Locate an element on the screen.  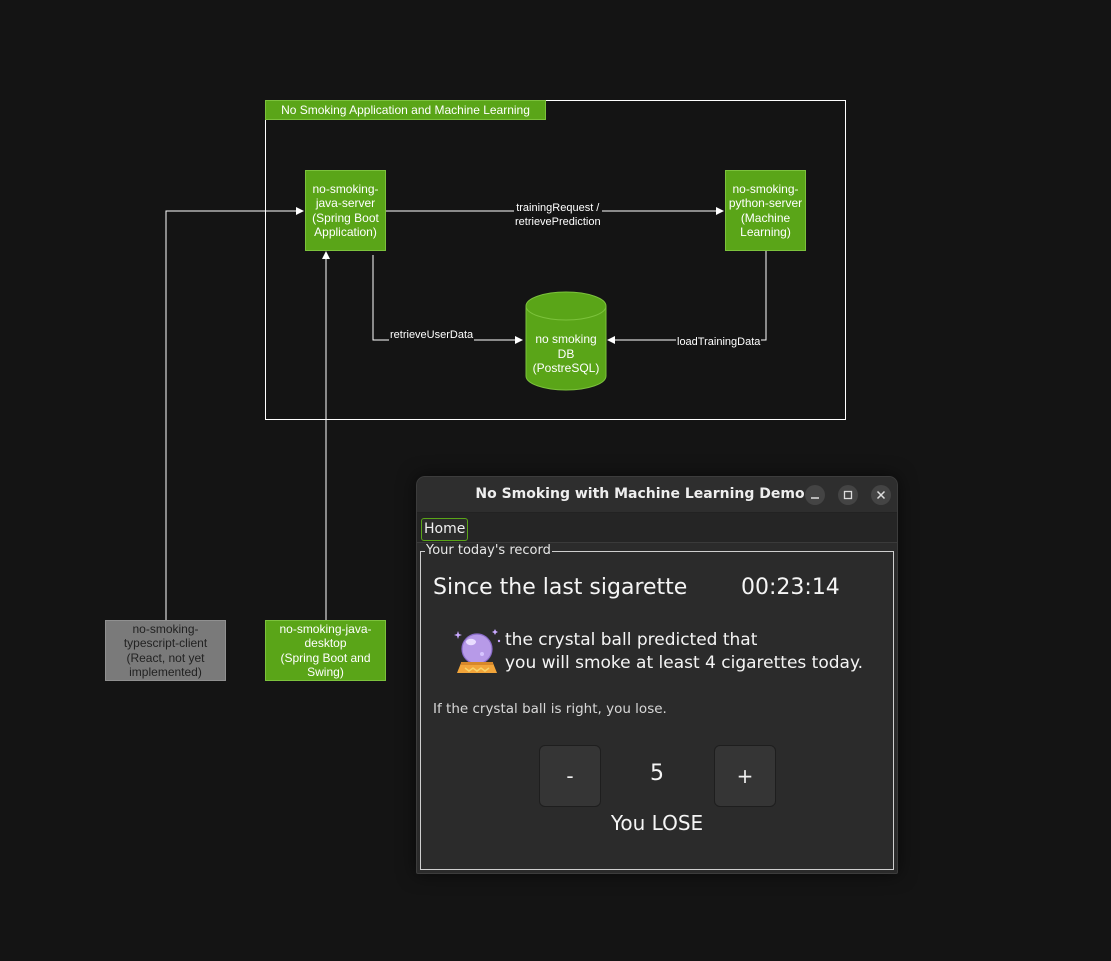
maximize-button is located at coordinates (848, 495).